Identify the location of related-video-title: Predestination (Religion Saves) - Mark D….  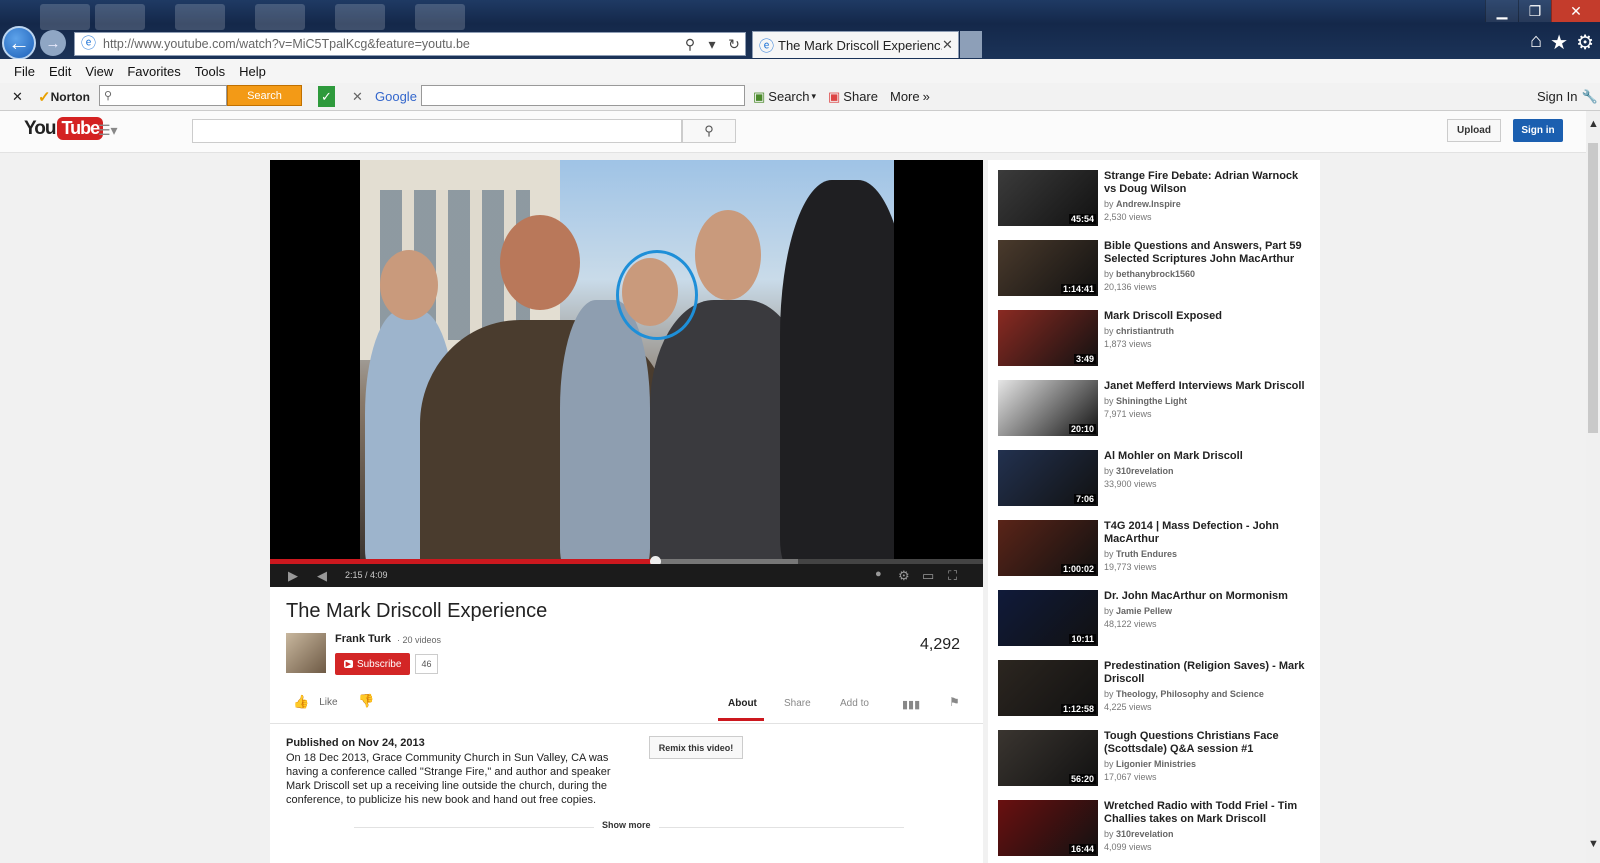
(1206, 673).